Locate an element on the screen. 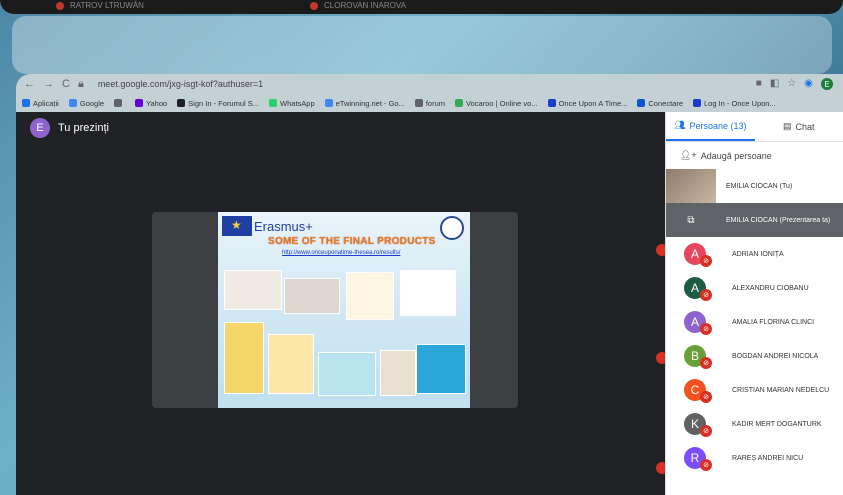 The image size is (843, 495). participant-photo is located at coordinates (691, 186).